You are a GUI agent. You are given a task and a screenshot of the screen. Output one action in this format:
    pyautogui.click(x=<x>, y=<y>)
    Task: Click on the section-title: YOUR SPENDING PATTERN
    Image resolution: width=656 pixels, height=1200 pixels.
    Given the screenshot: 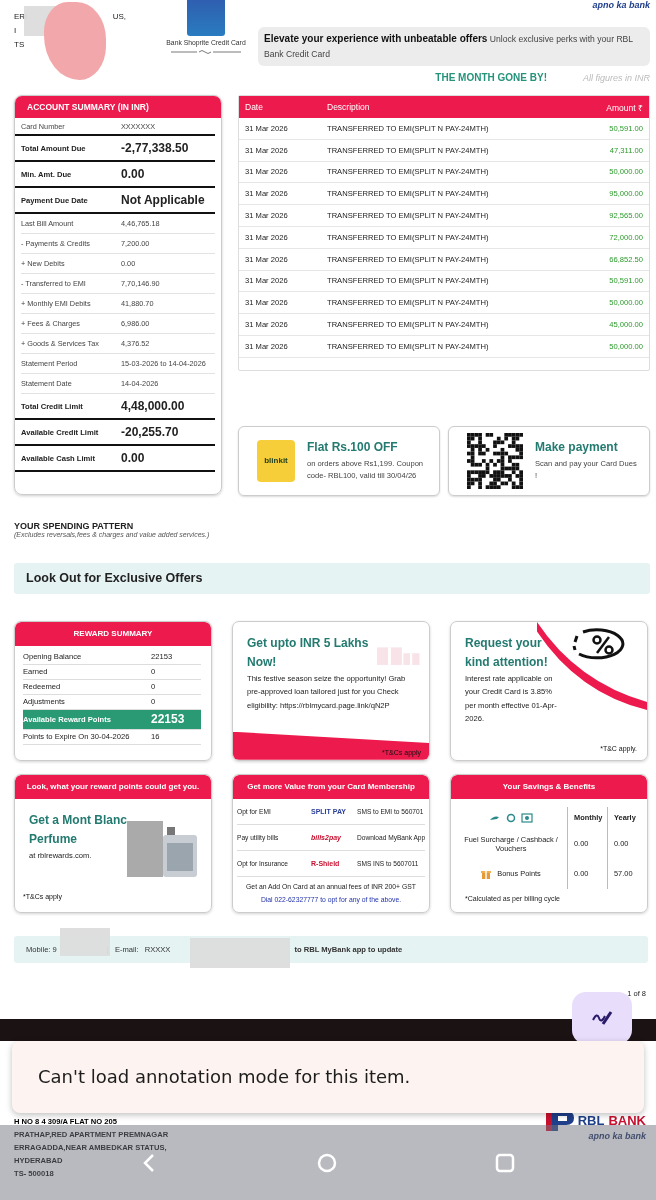 What is the action you would take?
    pyautogui.click(x=74, y=525)
    